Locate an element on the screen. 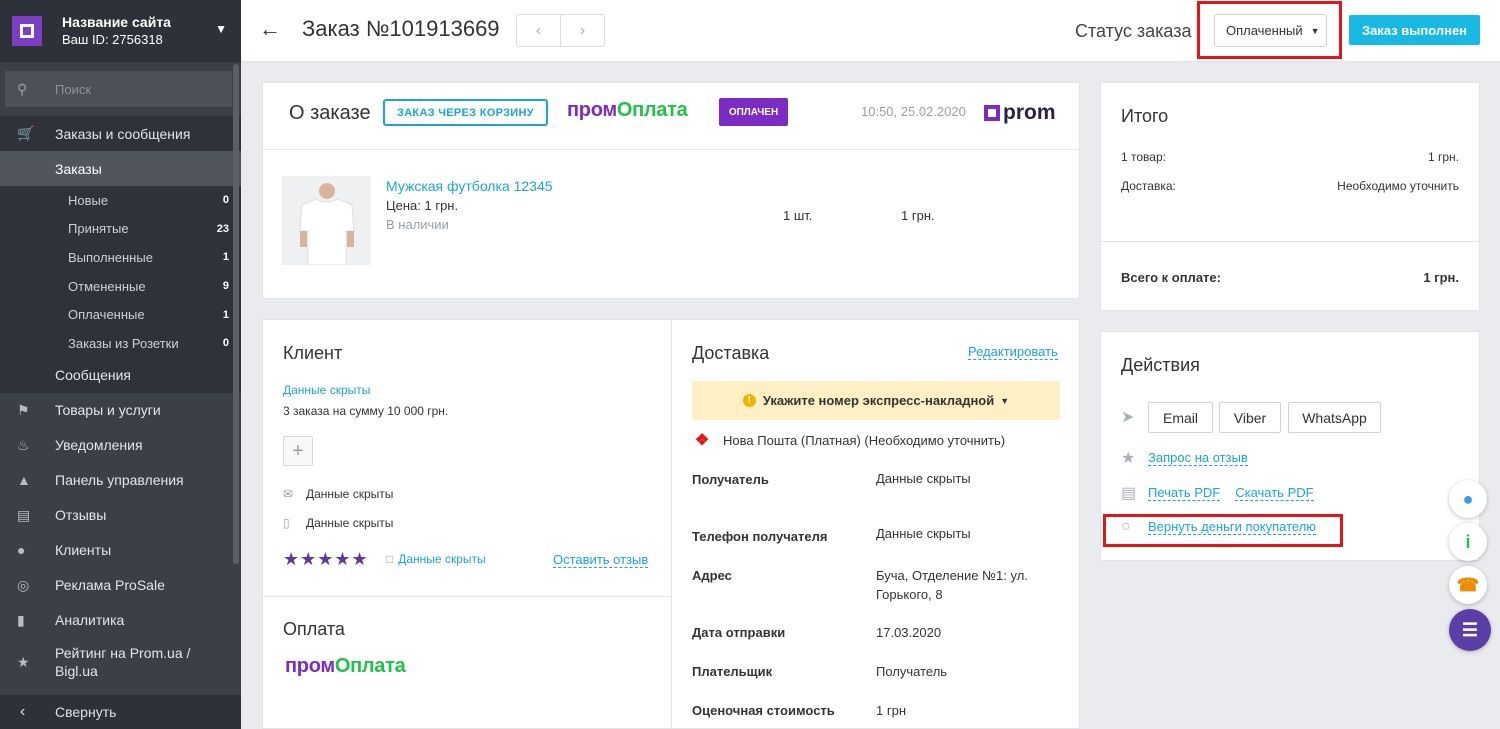  sidebar-item-clients: ● Клиенты is located at coordinates (120, 550).